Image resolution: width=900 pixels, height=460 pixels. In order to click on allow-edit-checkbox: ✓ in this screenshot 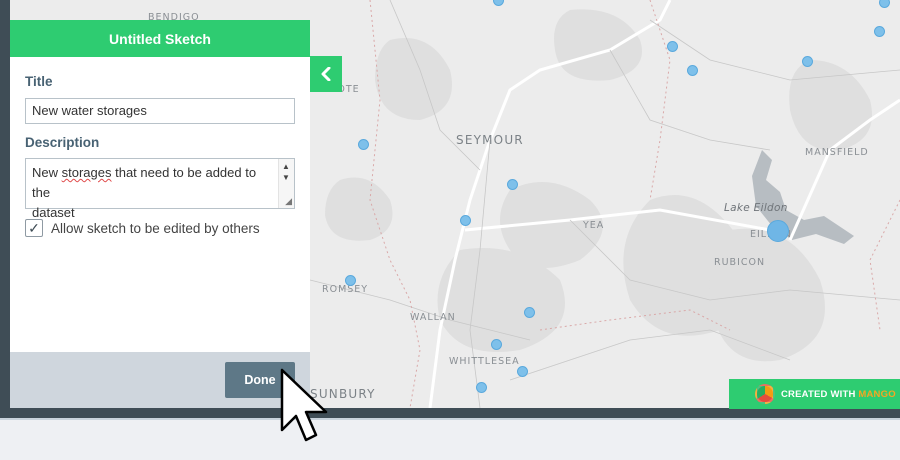, I will do `click(34, 228)`.